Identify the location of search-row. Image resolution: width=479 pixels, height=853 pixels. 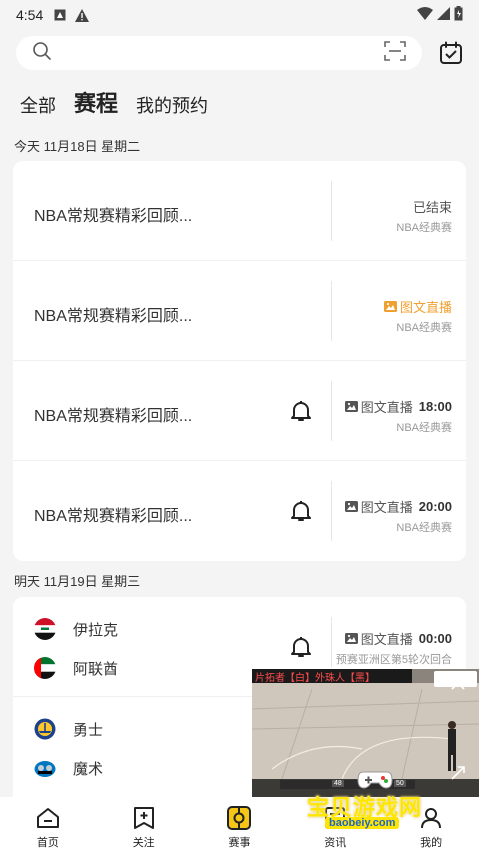
(240, 53).